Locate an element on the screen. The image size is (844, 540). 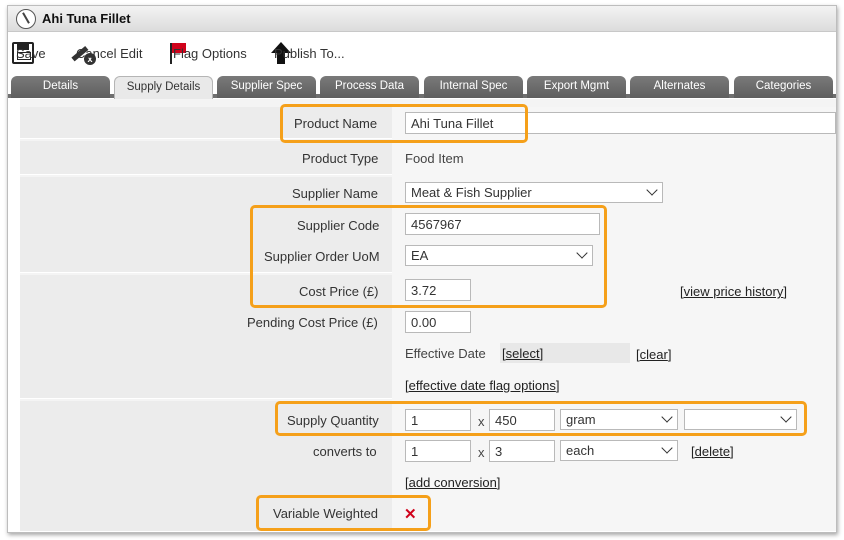
tab-export-mgmt: Export Mgmt is located at coordinates (576, 87).